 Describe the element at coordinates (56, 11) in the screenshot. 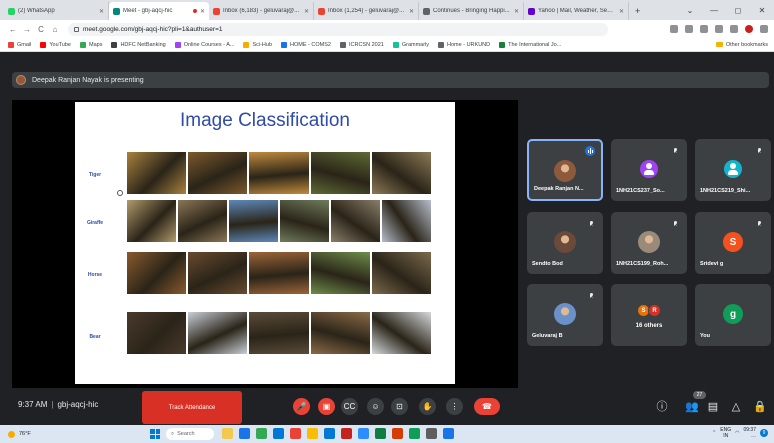

I see `browser-tab: (2) WhatsApp ✕` at that location.